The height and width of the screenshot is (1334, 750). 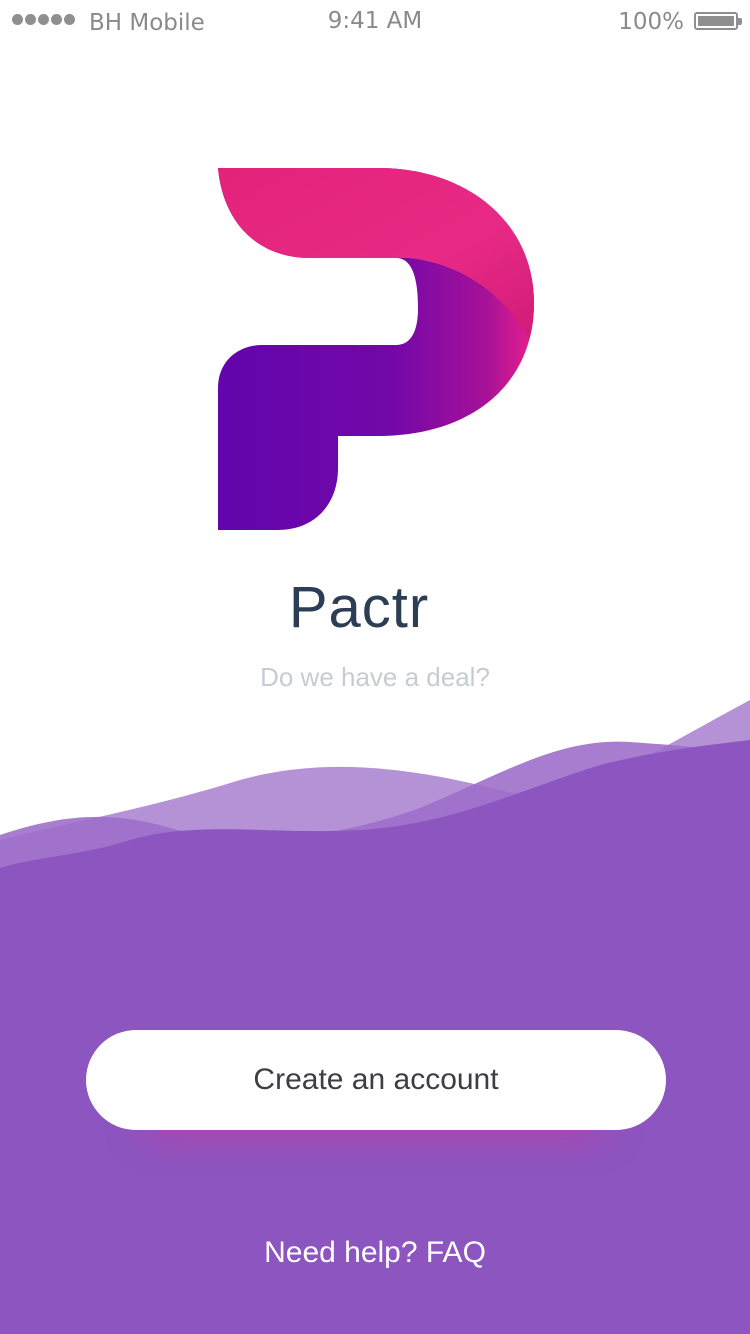 I want to click on status-bar: BH Mobile 9:41 AM 100%, so click(x=375, y=22).